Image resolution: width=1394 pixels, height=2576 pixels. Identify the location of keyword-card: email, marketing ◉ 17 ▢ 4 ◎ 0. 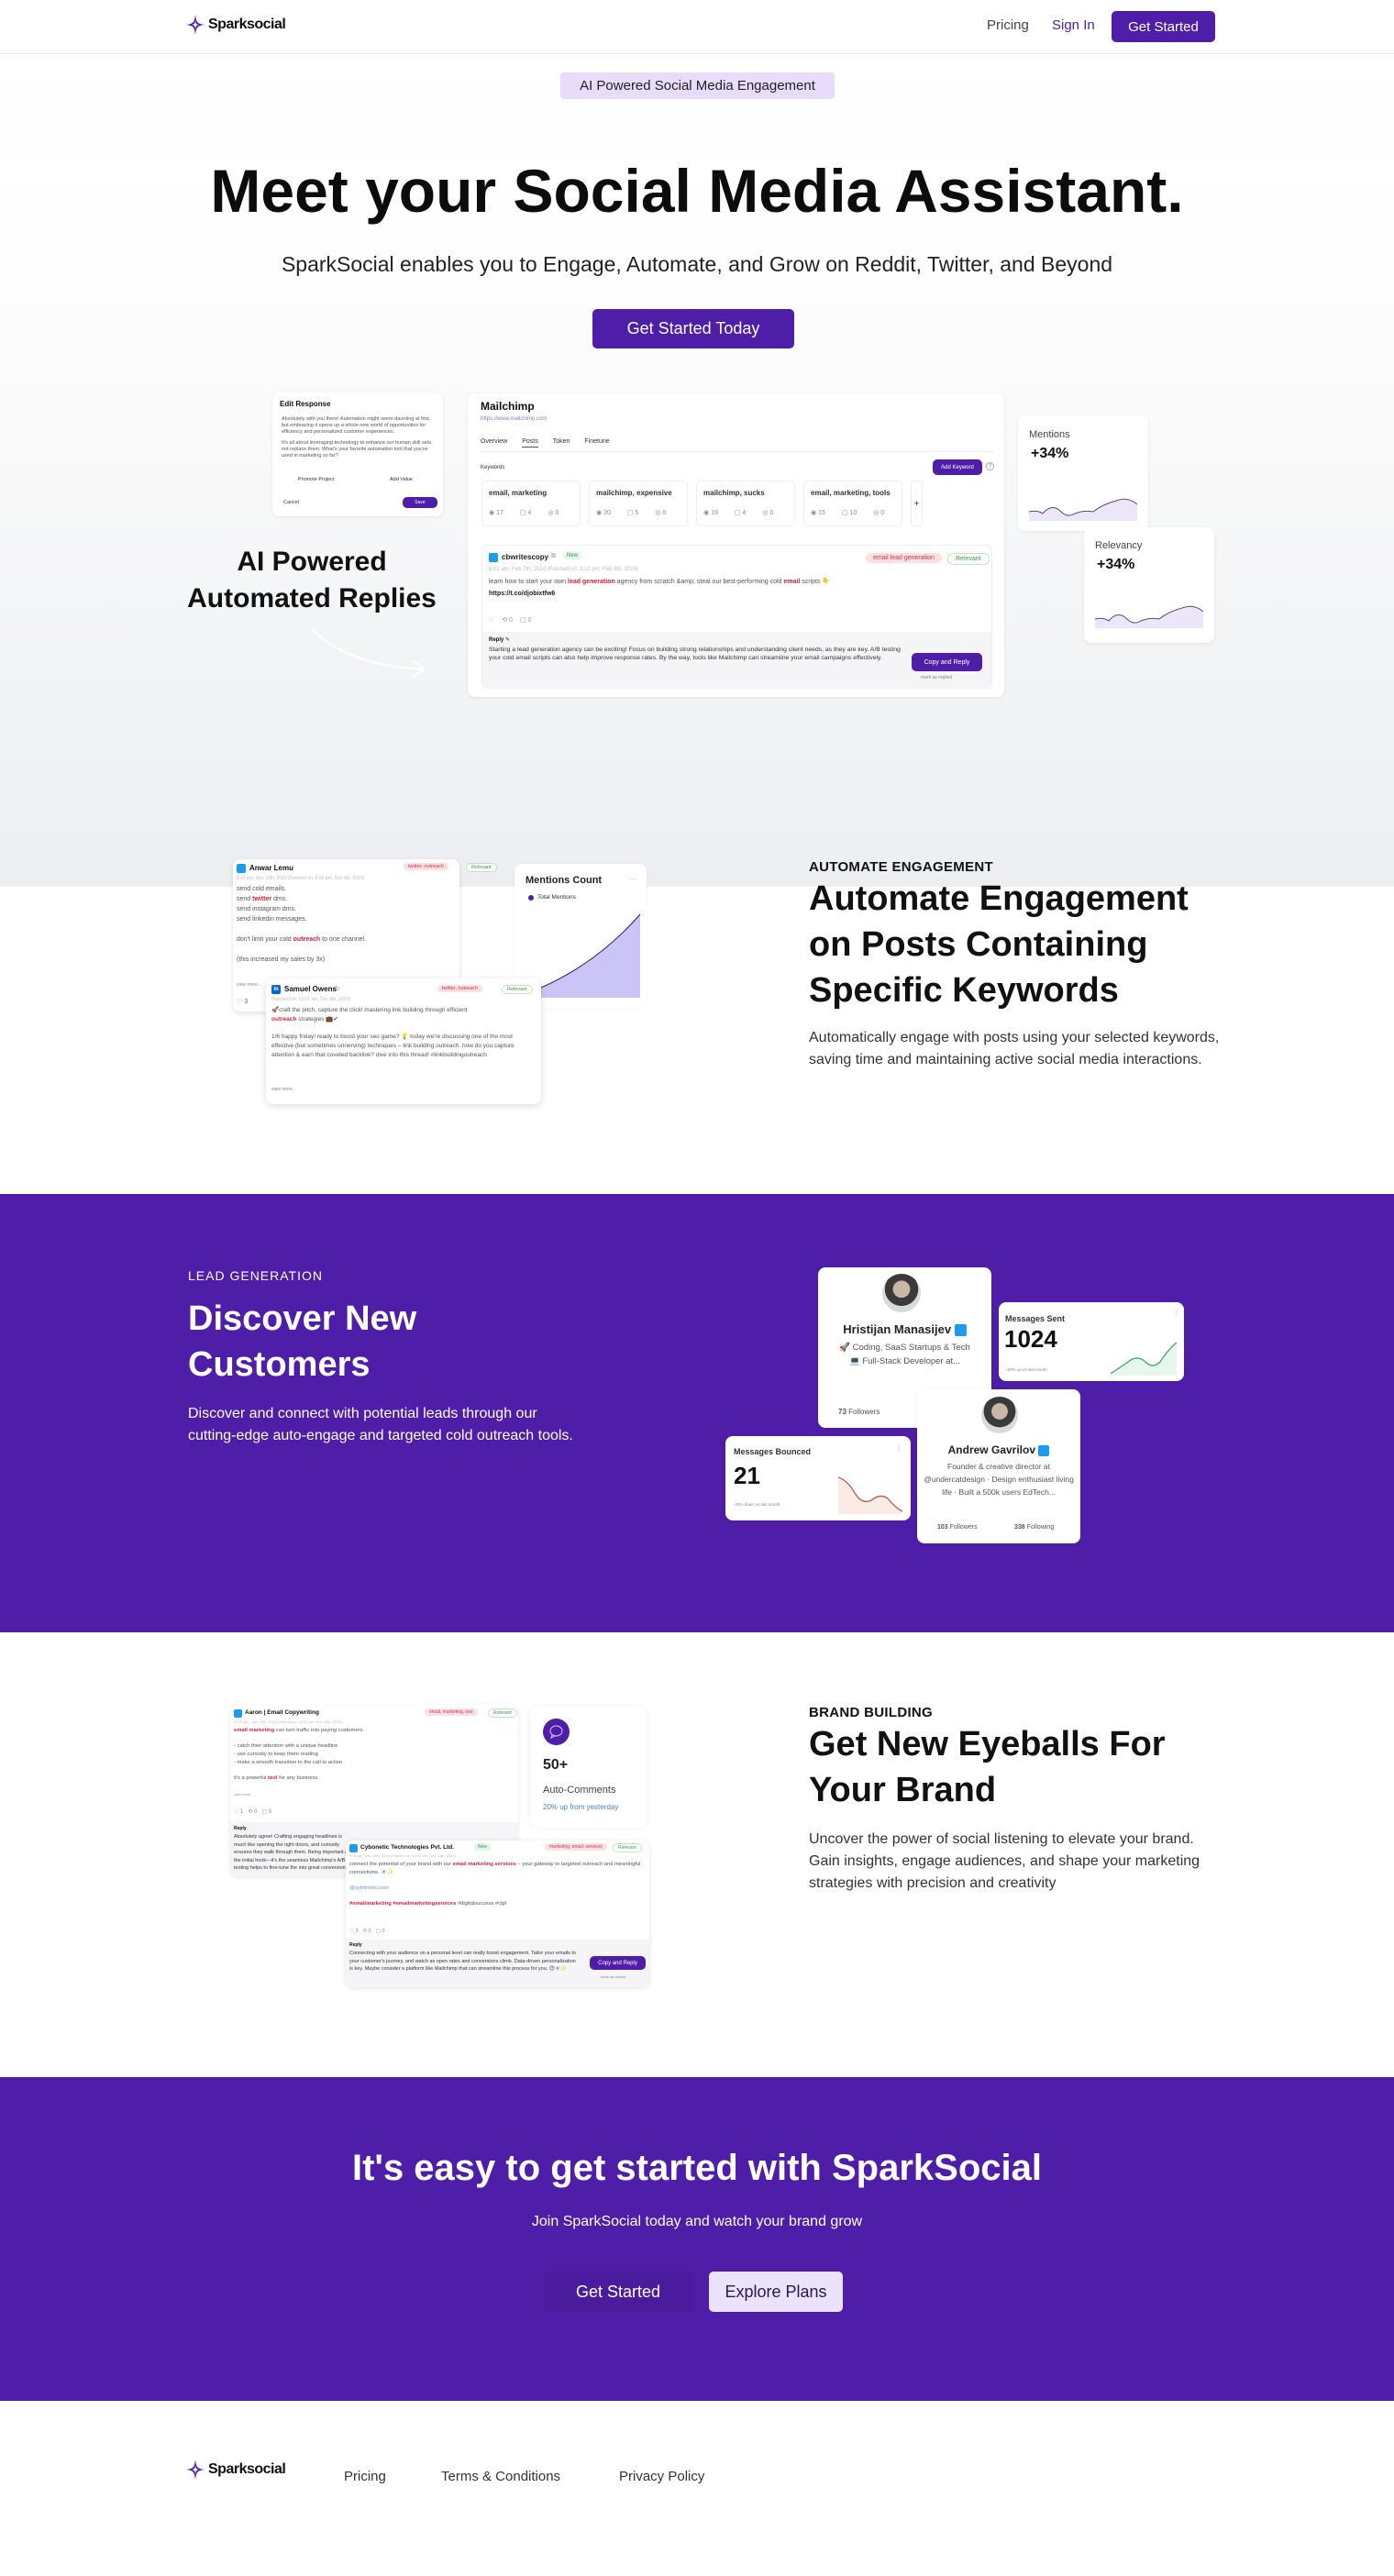
(531, 503).